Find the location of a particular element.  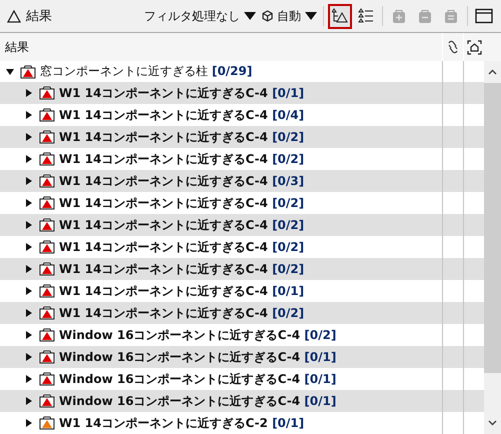

tree-item-label: 窓コンポーネントに近すぎる柱 [0/29] is located at coordinates (146, 71).